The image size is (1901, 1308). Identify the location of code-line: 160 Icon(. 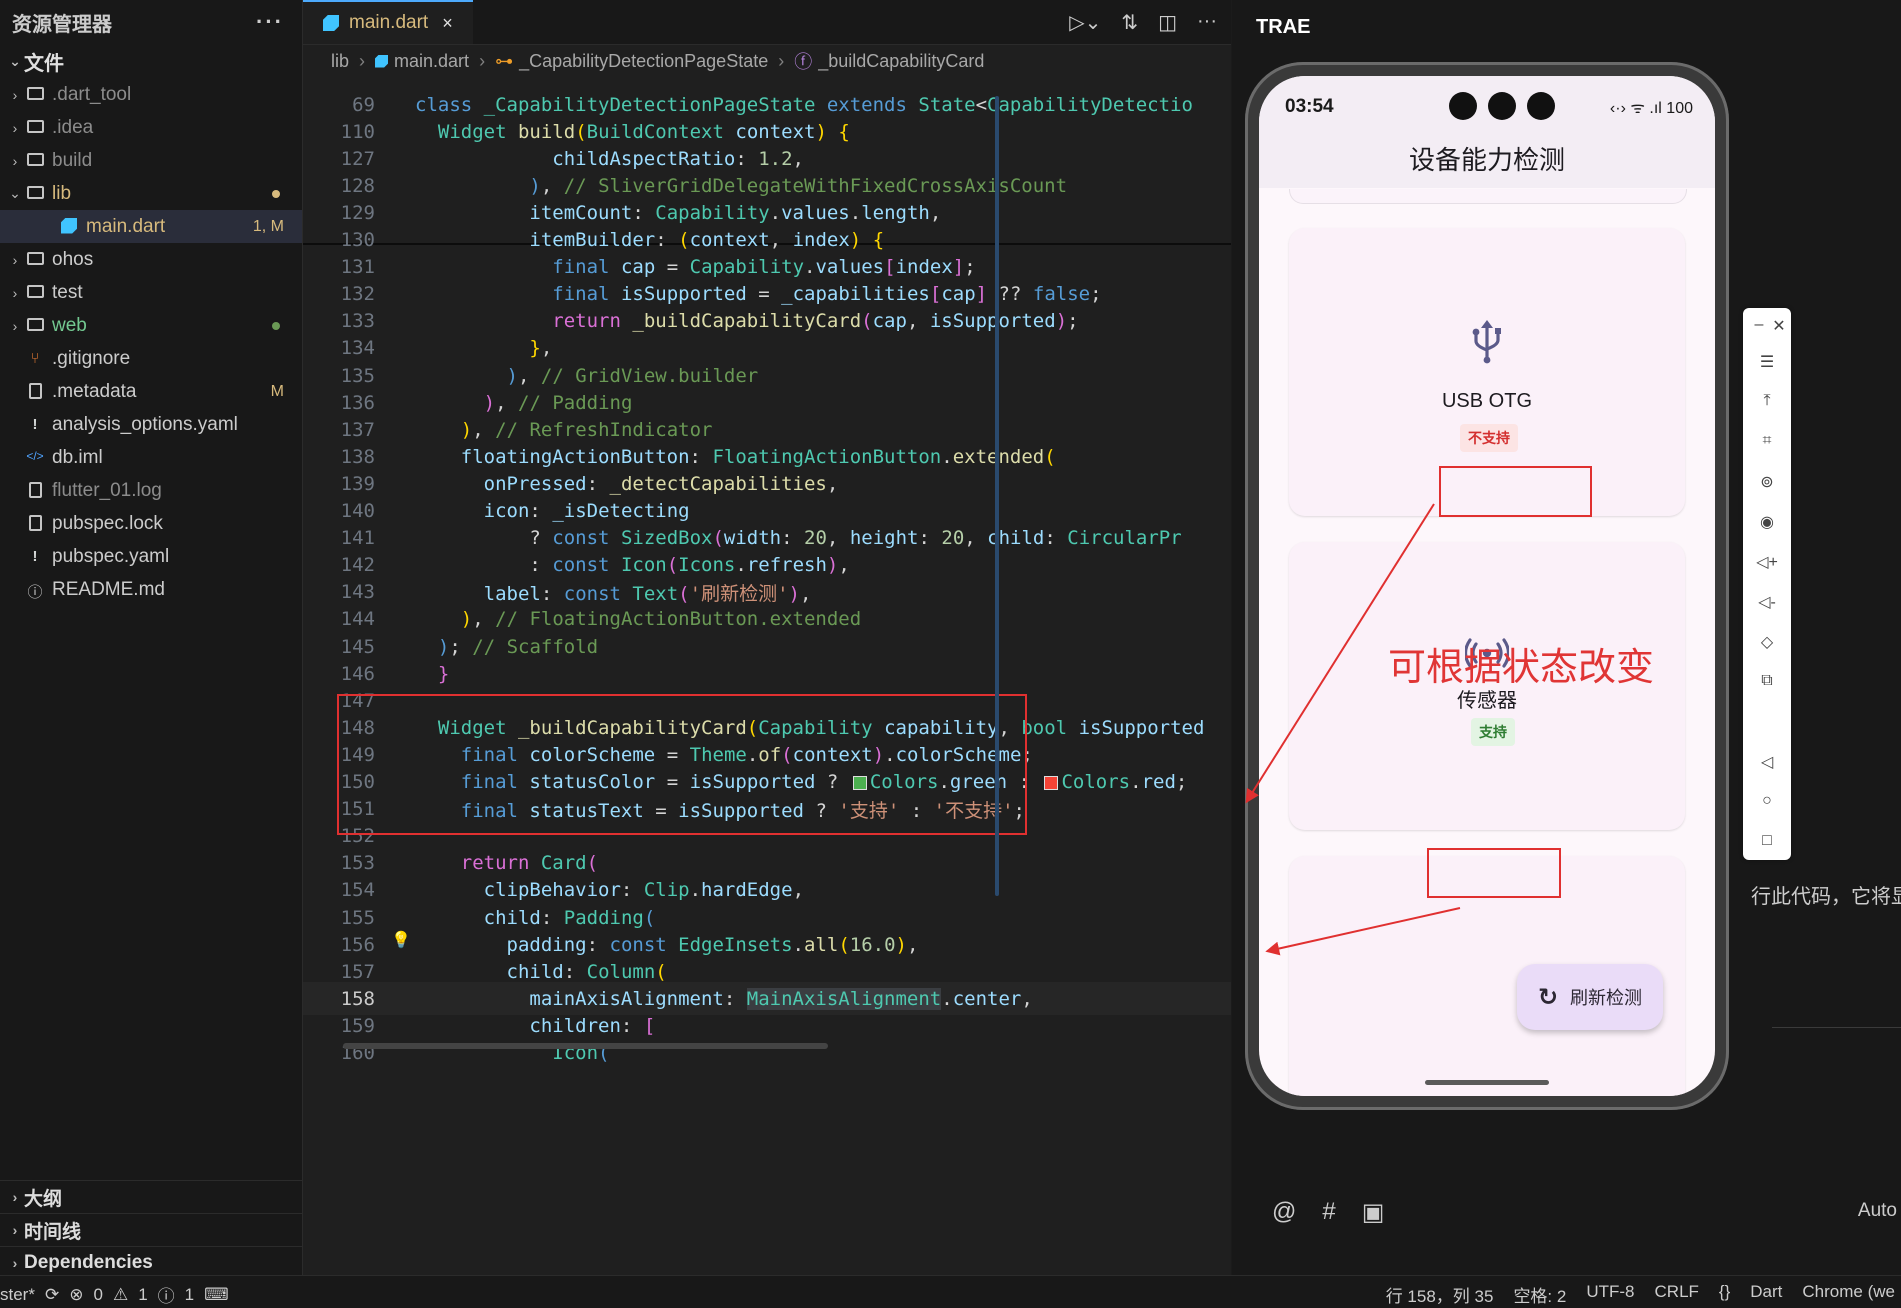
(767, 1053).